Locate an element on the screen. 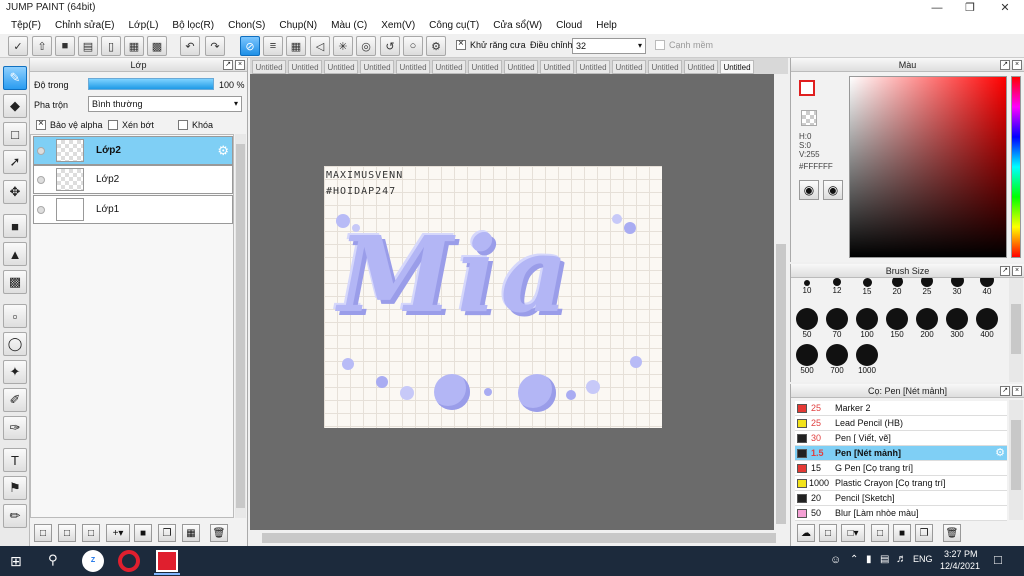  brush-size-100: 100 is located at coordinates (867, 323).